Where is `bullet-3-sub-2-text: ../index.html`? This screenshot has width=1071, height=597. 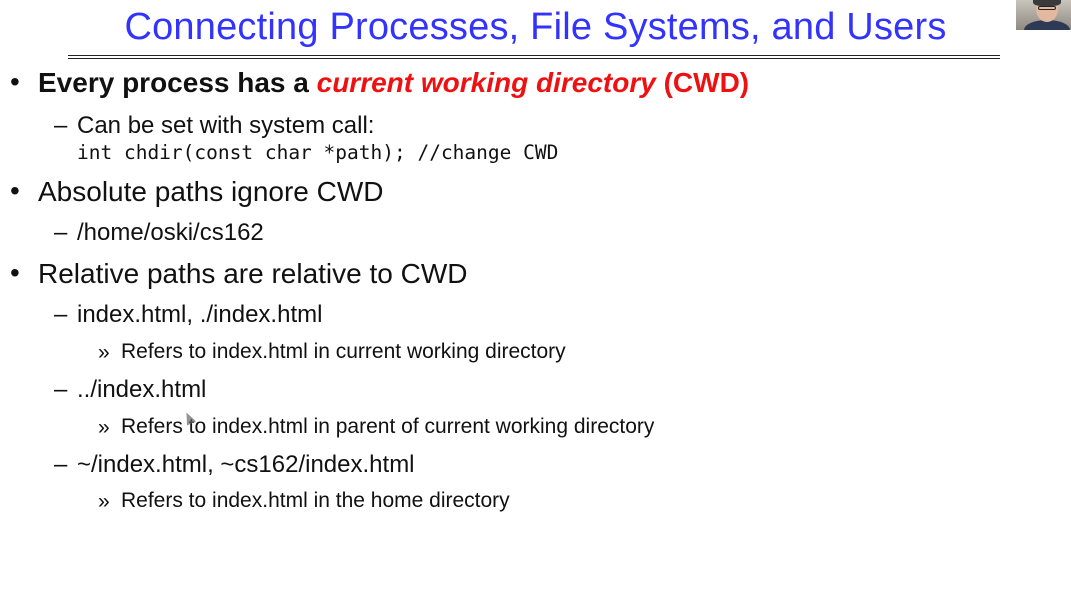
bullet-3-sub-2-text: ../index.html is located at coordinates (142, 389).